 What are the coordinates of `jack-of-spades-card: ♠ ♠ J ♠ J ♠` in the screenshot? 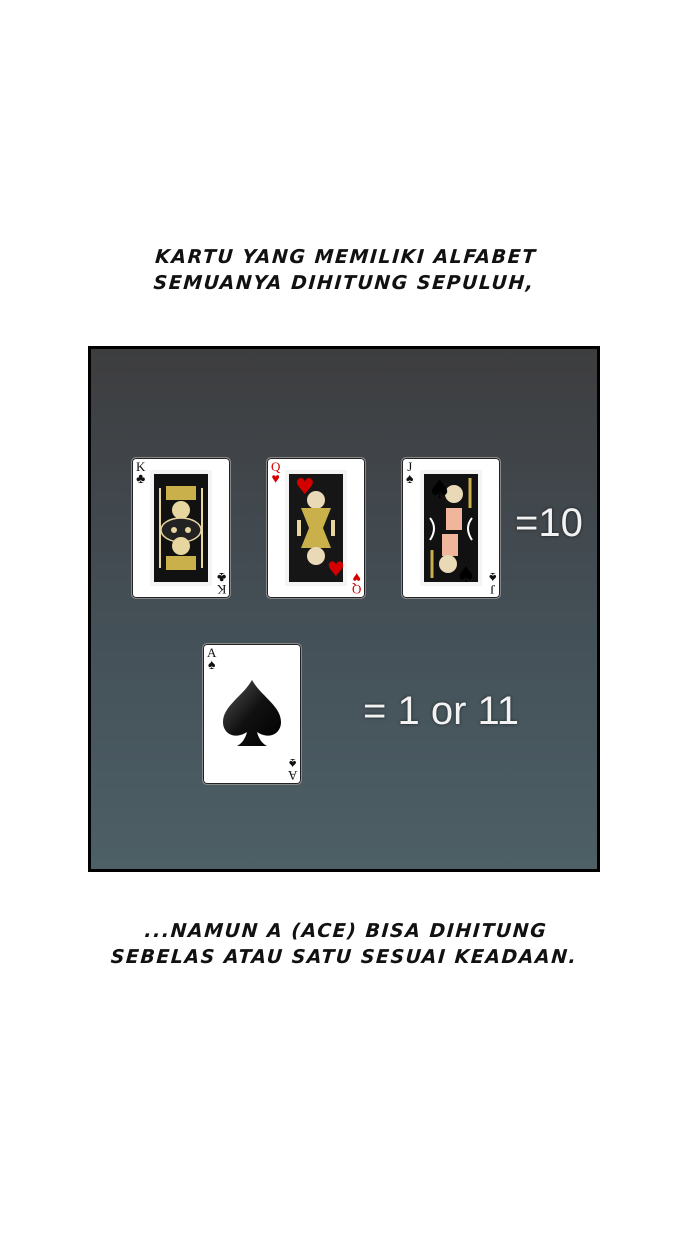 It's located at (451, 528).